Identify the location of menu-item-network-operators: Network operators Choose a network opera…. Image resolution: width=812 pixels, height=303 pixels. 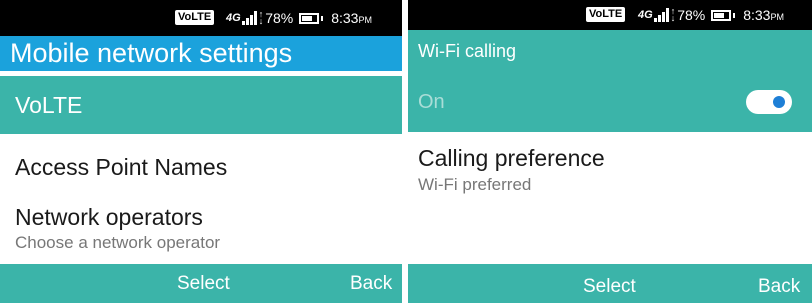
(201, 227).